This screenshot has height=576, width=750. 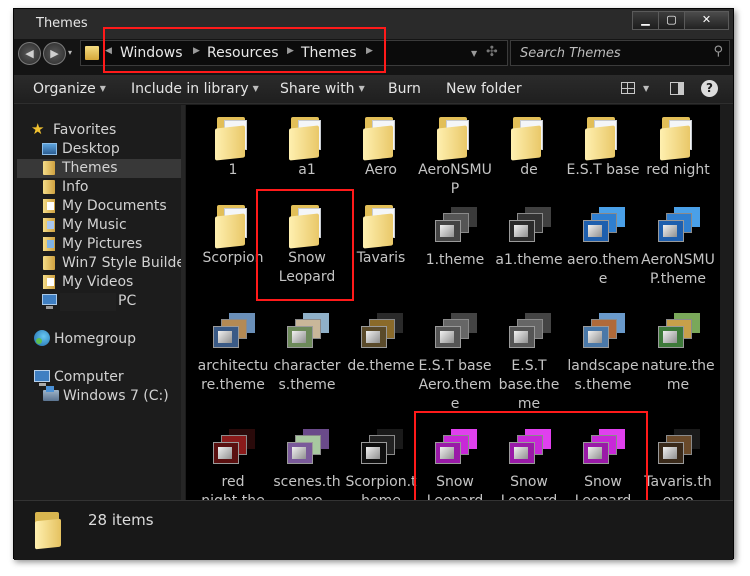 I want to click on nav-item-desktop: Desktop, so click(x=110, y=149).